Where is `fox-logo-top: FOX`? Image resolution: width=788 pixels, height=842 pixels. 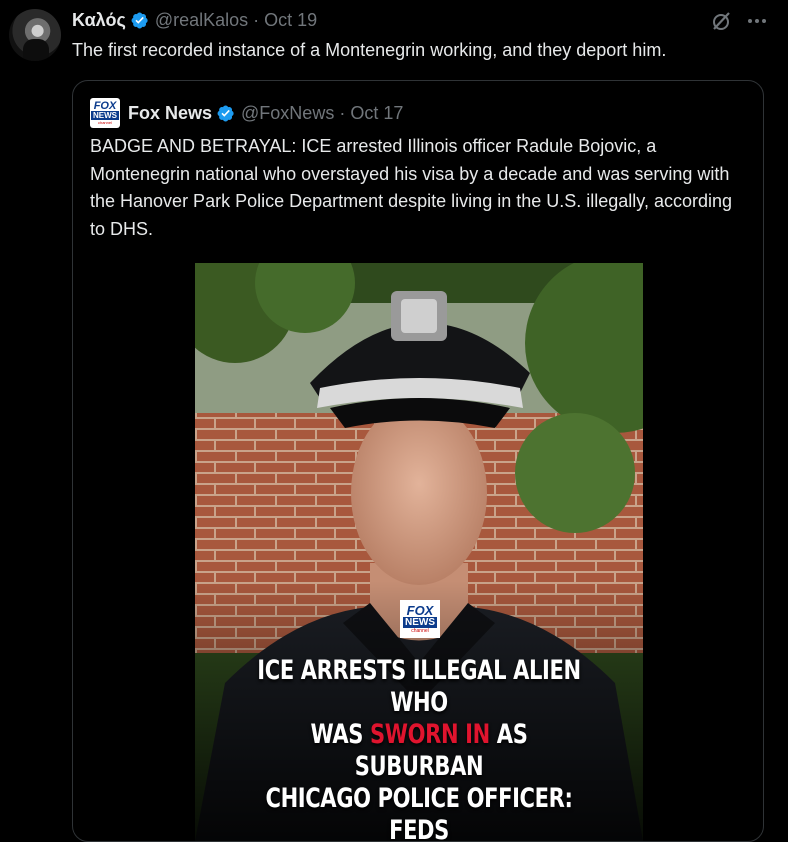
fox-logo-top: FOX is located at coordinates (105, 106).